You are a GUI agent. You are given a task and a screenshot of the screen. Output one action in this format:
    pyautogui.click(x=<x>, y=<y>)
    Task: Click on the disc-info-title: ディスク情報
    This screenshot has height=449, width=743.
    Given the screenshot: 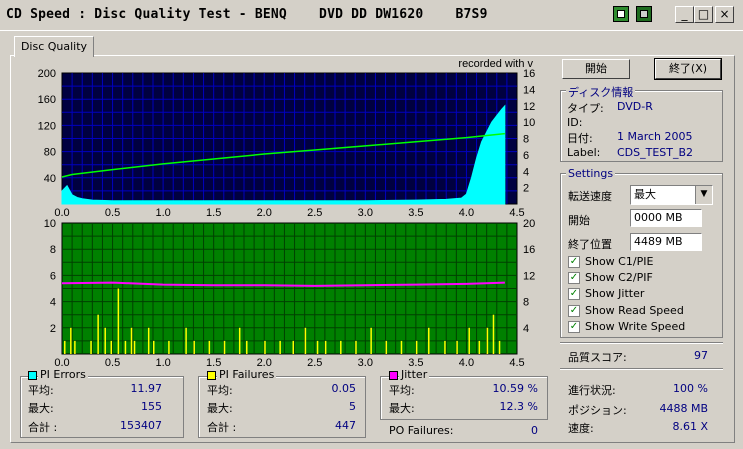 What is the action you would take?
    pyautogui.click(x=601, y=92)
    